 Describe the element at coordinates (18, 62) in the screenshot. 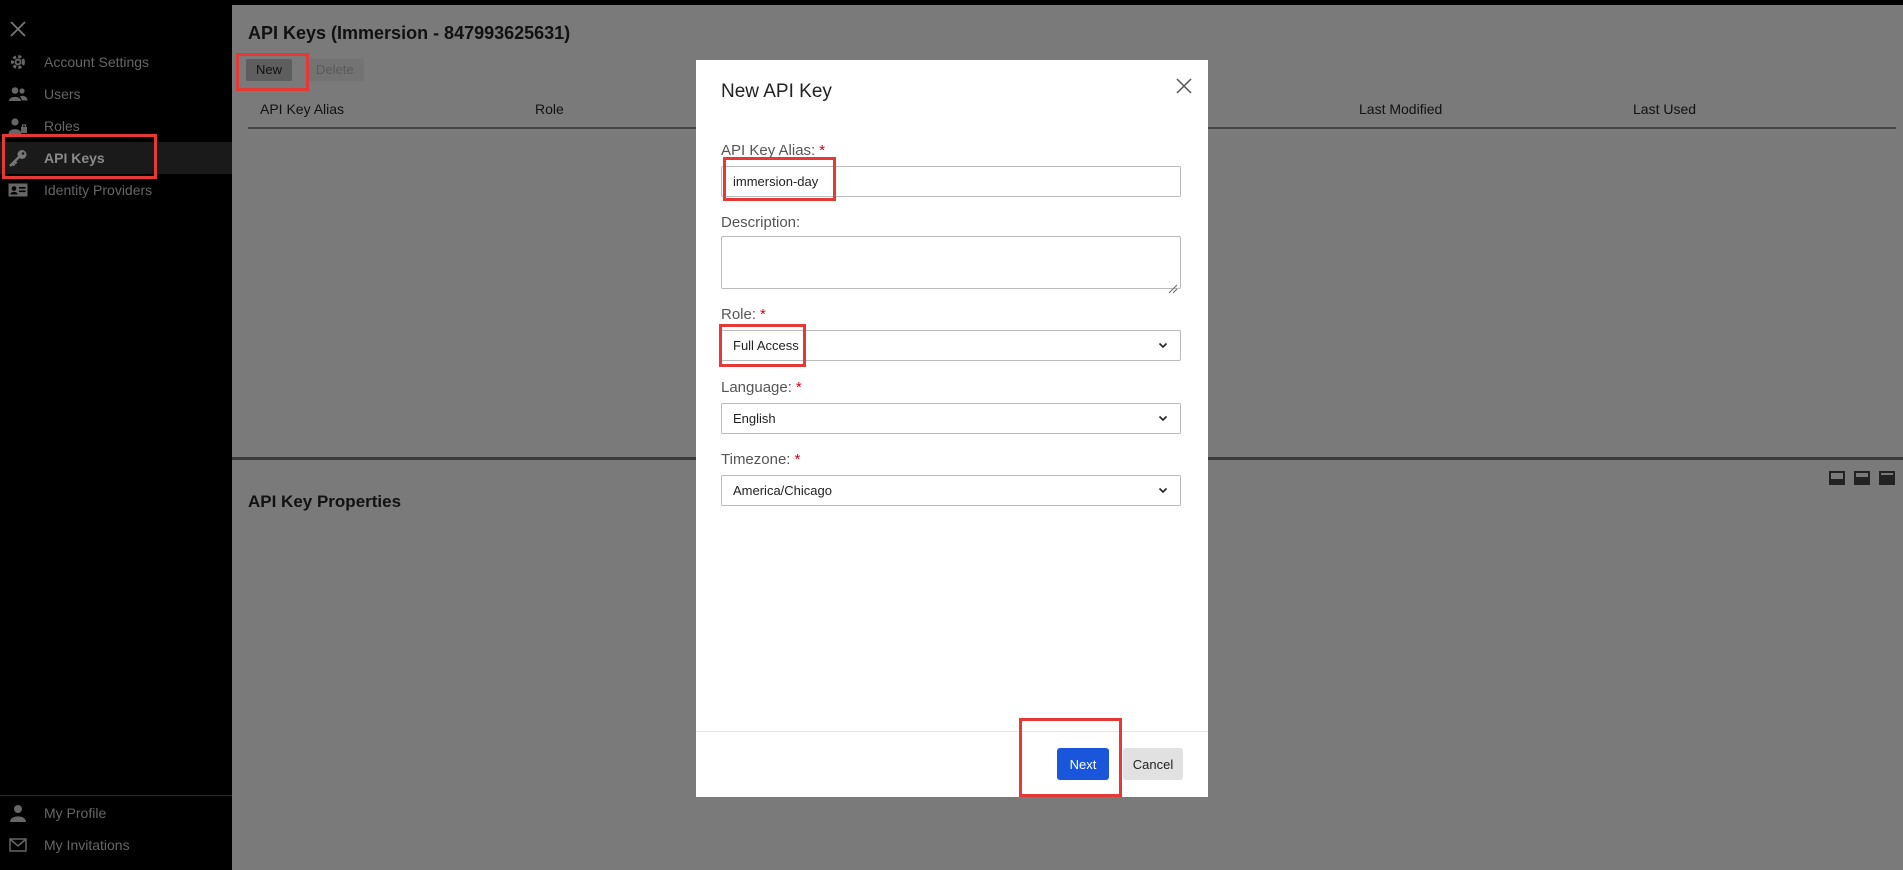

I see `gear-icon` at that location.